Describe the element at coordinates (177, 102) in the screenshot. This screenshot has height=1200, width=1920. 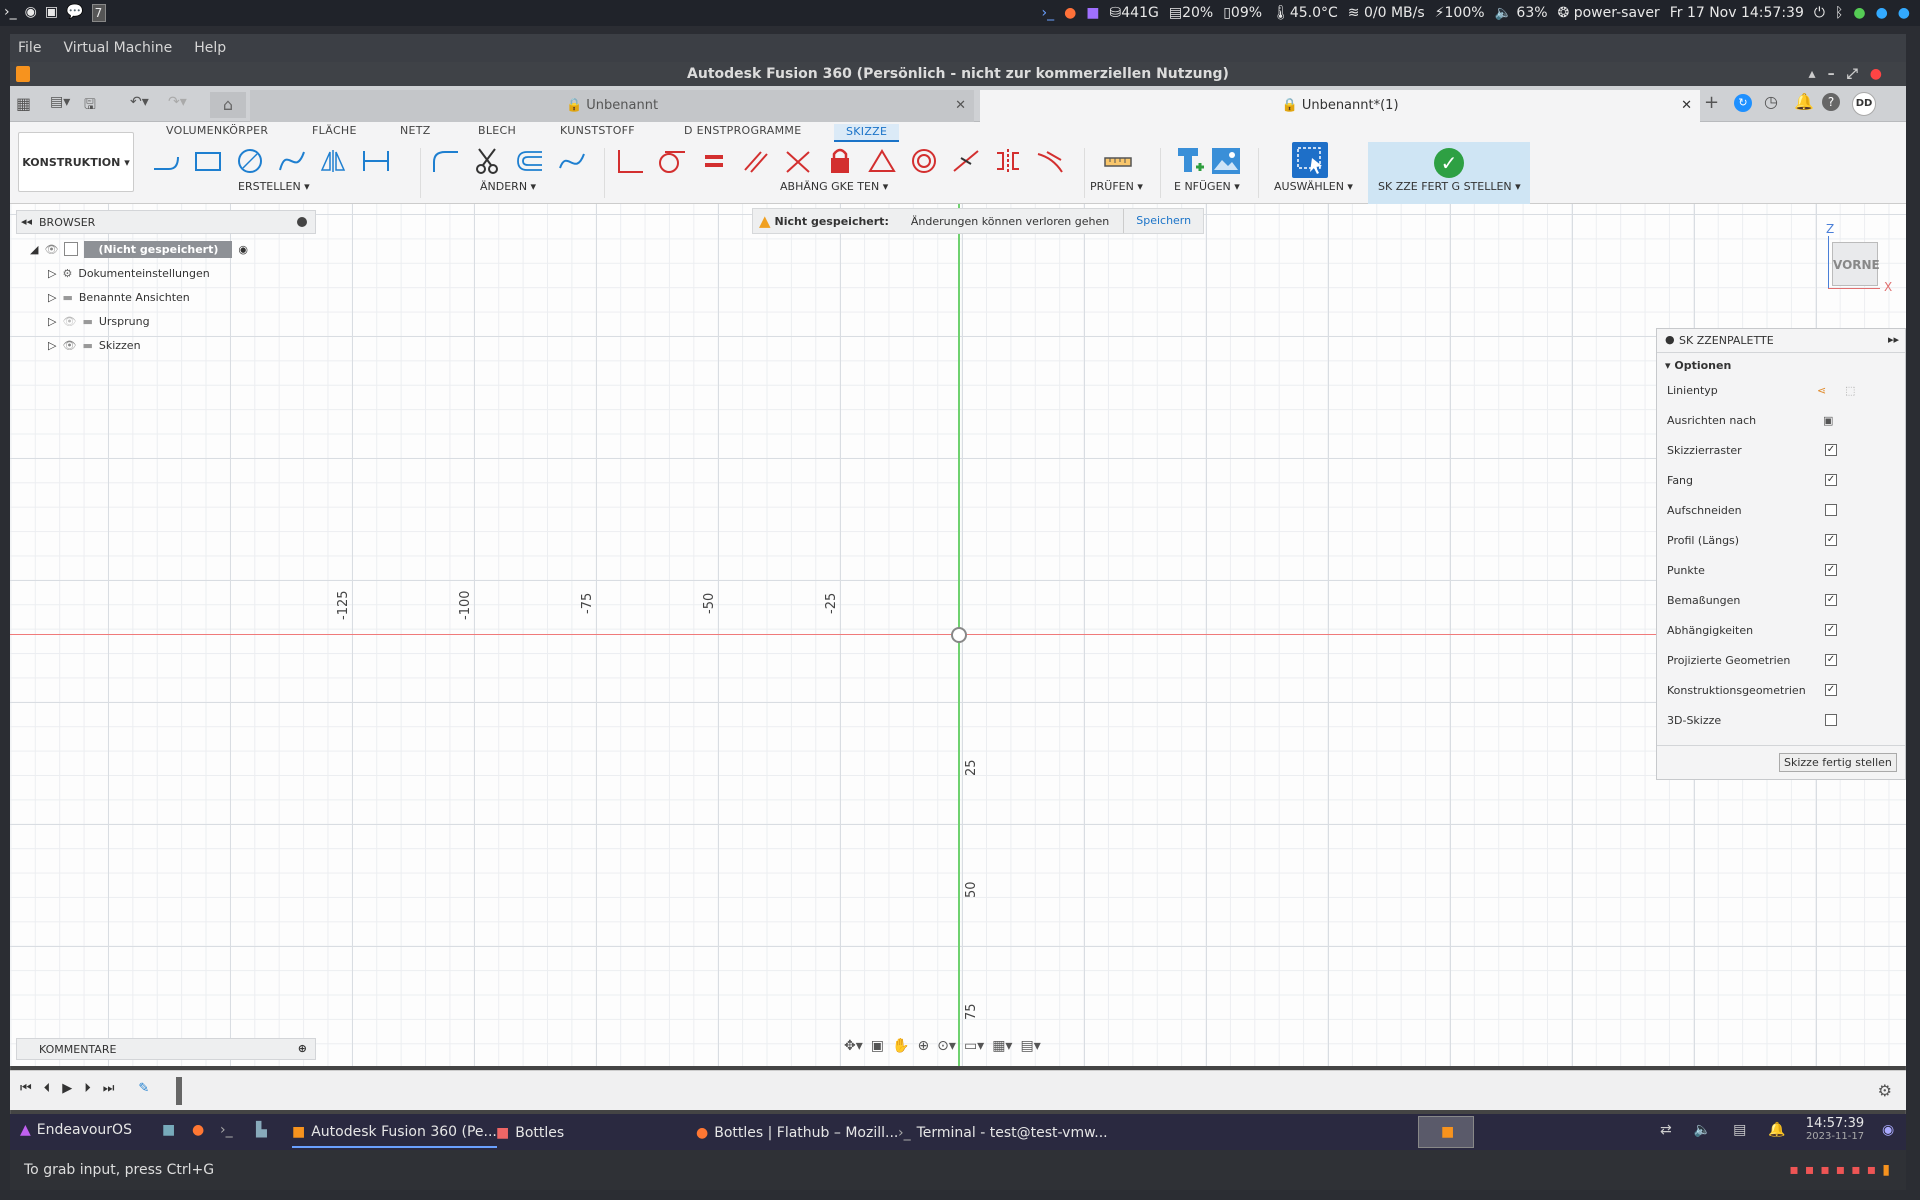
I see `redo-icon: ↷▾` at that location.